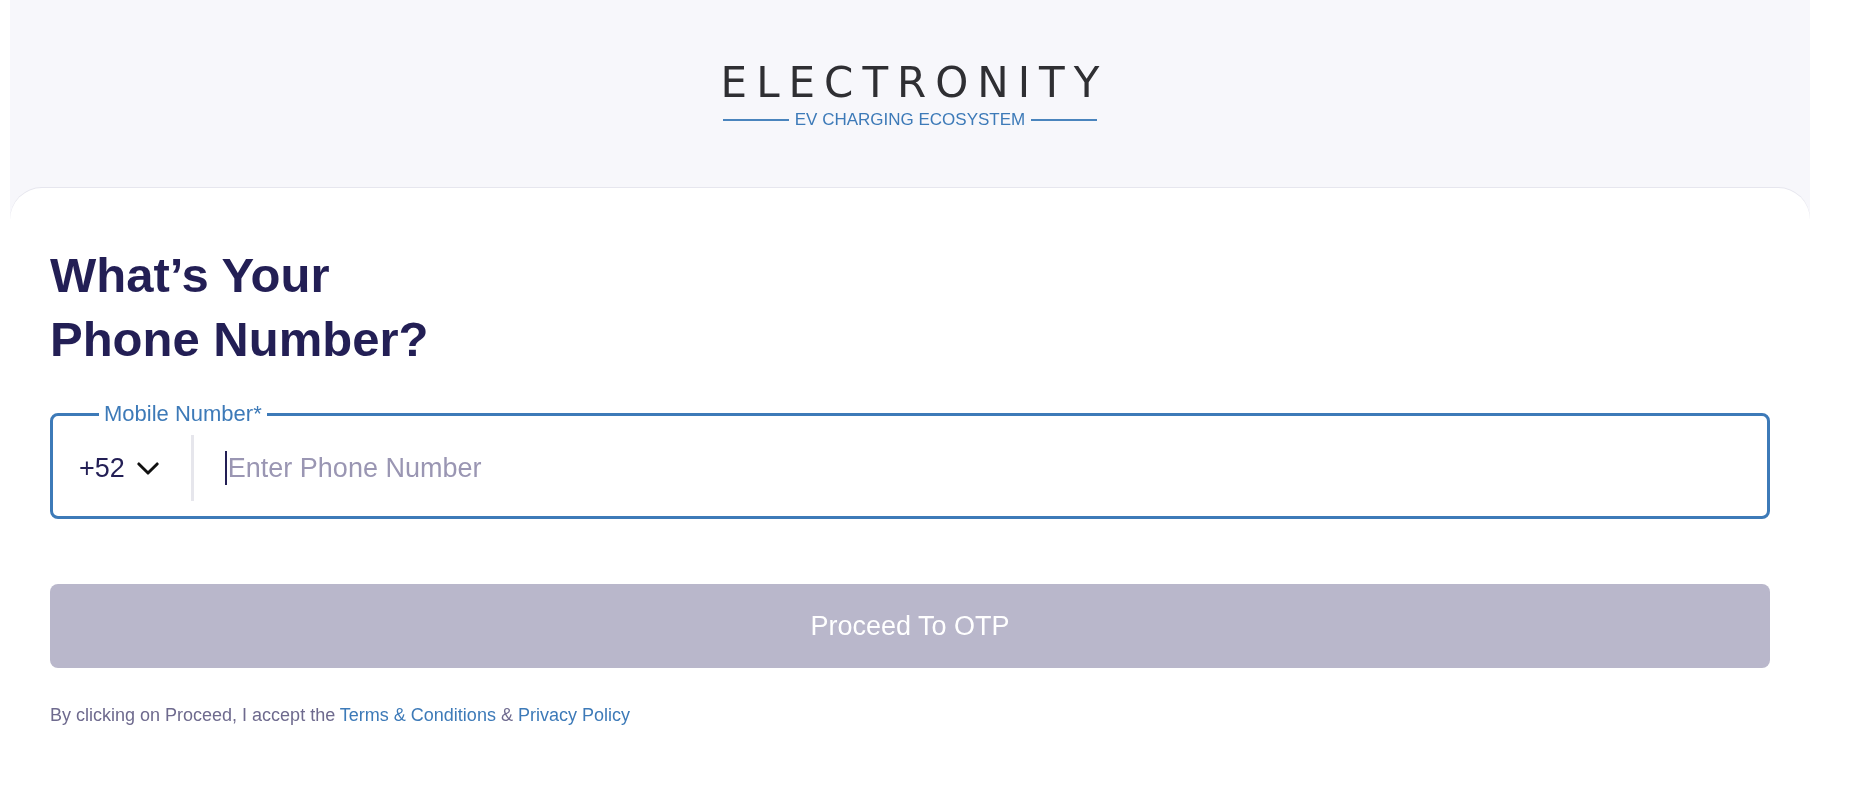 Image resolution: width=1866 pixels, height=798 pixels. What do you see at coordinates (573, 715) in the screenshot?
I see `policy-link: Privacy Policy` at bounding box center [573, 715].